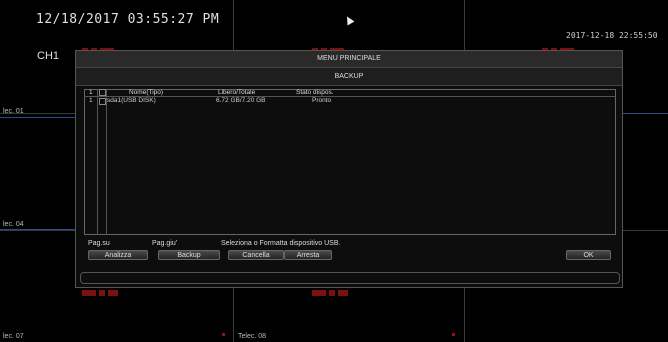 This screenshot has height=342, width=668. Describe the element at coordinates (315, 92) in the screenshot. I see `header-status: Stato dispos.` at that location.